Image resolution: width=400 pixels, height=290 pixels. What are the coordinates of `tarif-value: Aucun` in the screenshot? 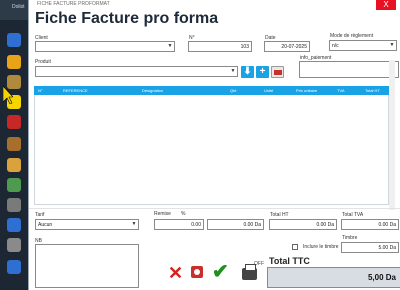 It's located at (45, 225).